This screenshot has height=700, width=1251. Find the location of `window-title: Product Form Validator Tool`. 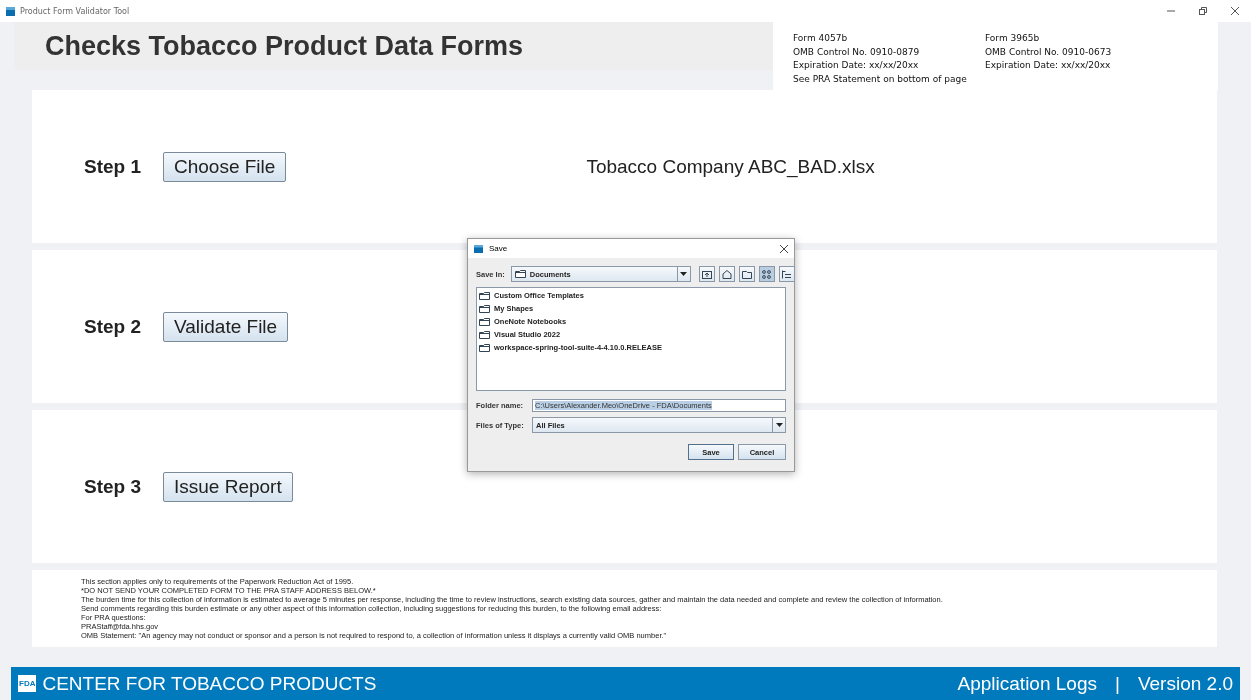

window-title: Product Form Validator Tool is located at coordinates (75, 11).